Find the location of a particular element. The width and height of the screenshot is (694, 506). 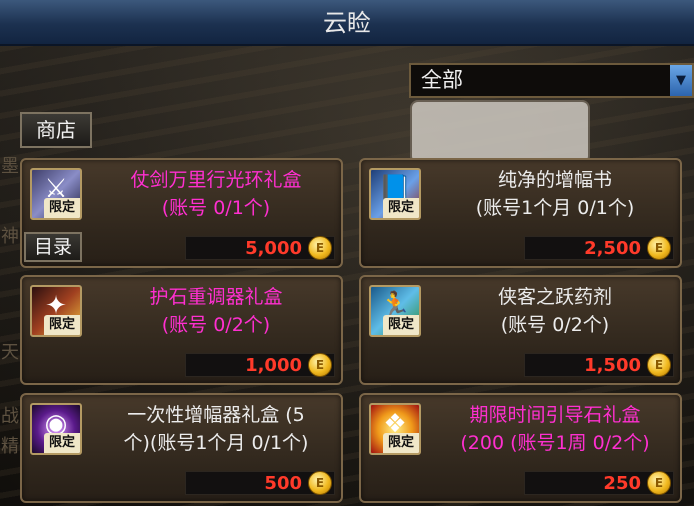

price-bar: 250 E is located at coordinates (599, 483).